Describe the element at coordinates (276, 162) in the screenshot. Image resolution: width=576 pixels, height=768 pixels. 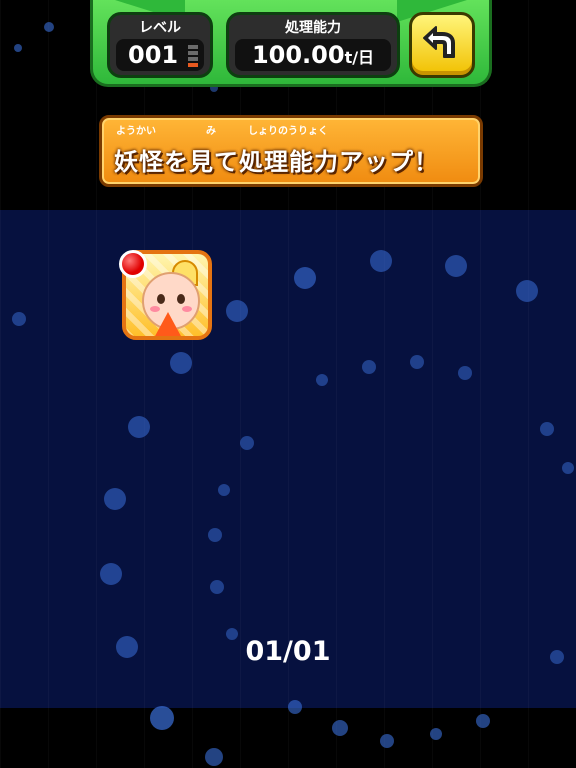
I see `banner-text: 妖怪を見て処理能力アップ！` at that location.